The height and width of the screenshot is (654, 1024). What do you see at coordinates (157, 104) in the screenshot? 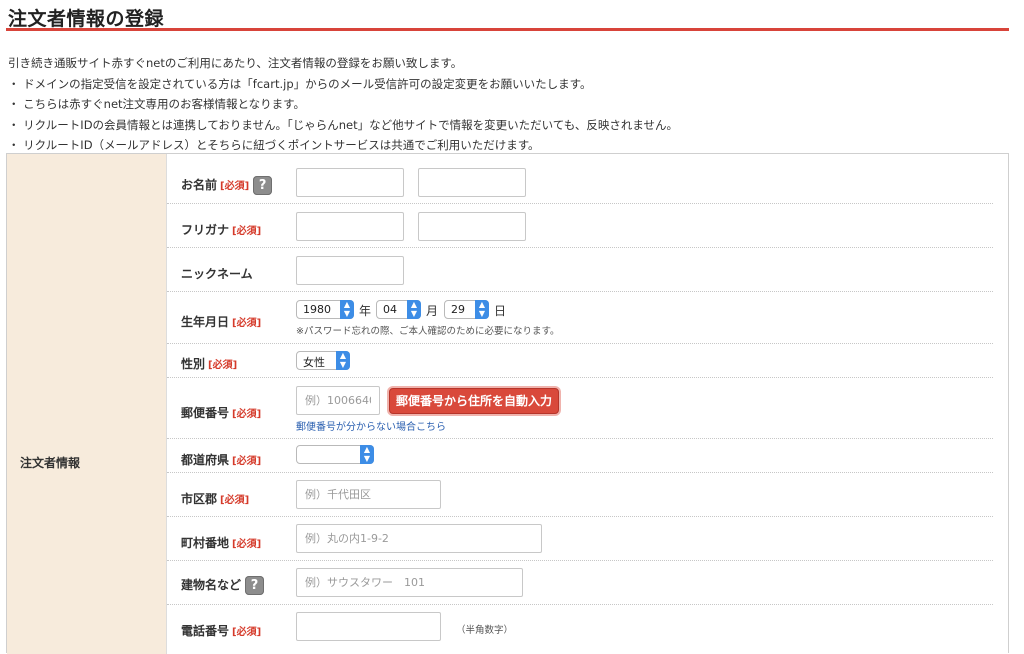
I see `intro-line: ・ こちらは赤すぐnet注文専用のお客様情報となります。` at bounding box center [157, 104].